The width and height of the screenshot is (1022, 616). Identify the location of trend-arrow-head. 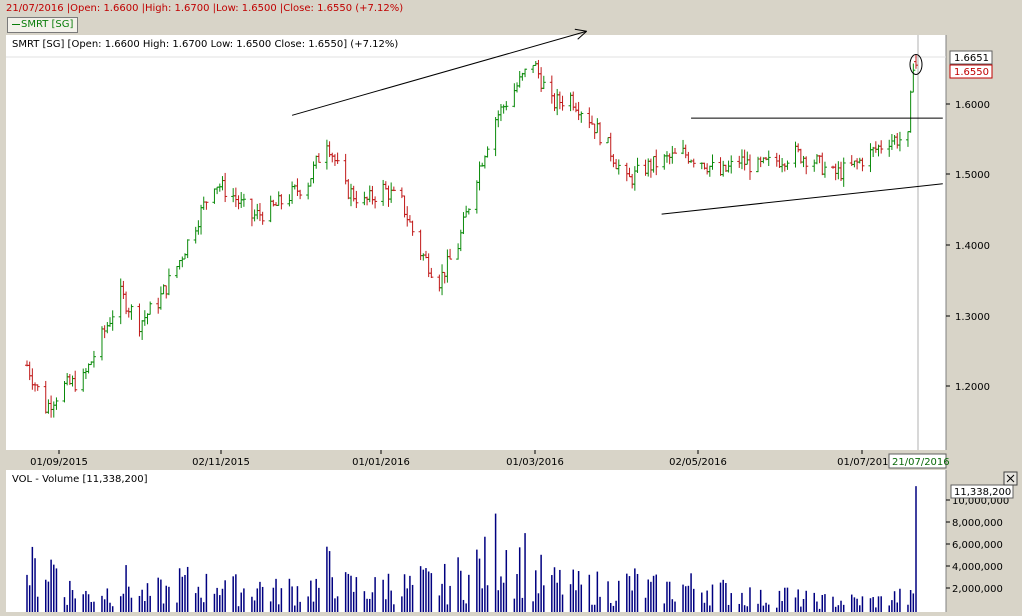
(580, 30).